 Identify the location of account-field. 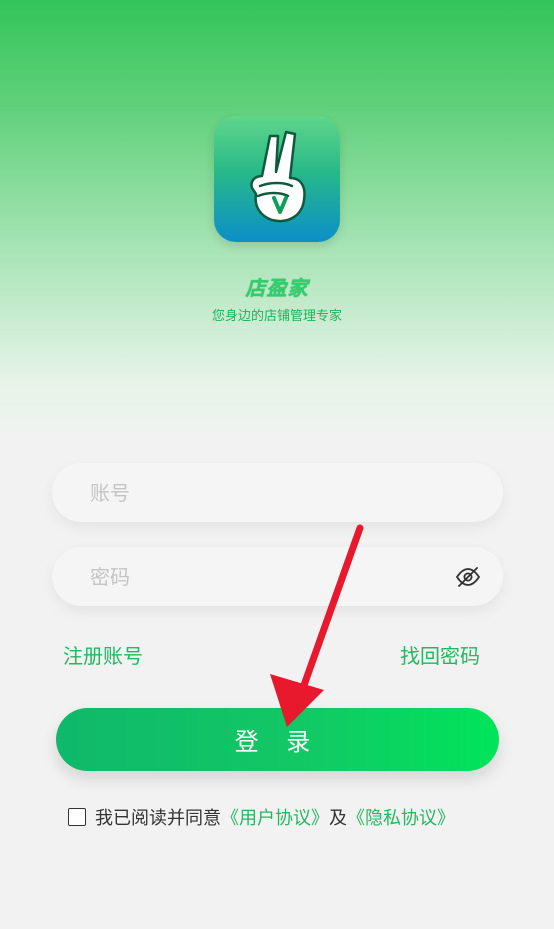
(277, 492).